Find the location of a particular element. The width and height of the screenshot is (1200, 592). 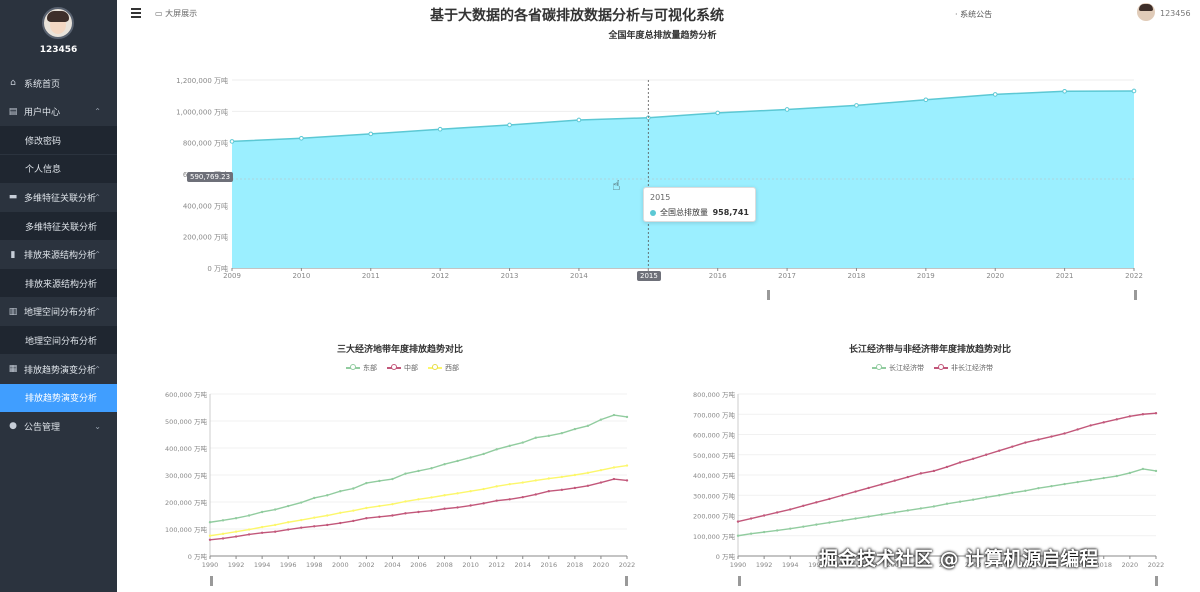

y-tick-label: 200,000 万吨 is located at coordinates (714, 516).